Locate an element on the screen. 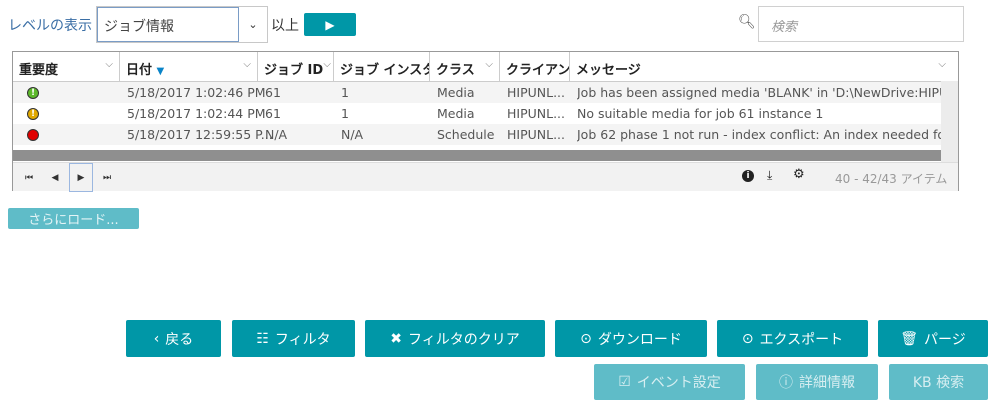  level-select: ジョブ情報 ⌄ is located at coordinates (182, 24).